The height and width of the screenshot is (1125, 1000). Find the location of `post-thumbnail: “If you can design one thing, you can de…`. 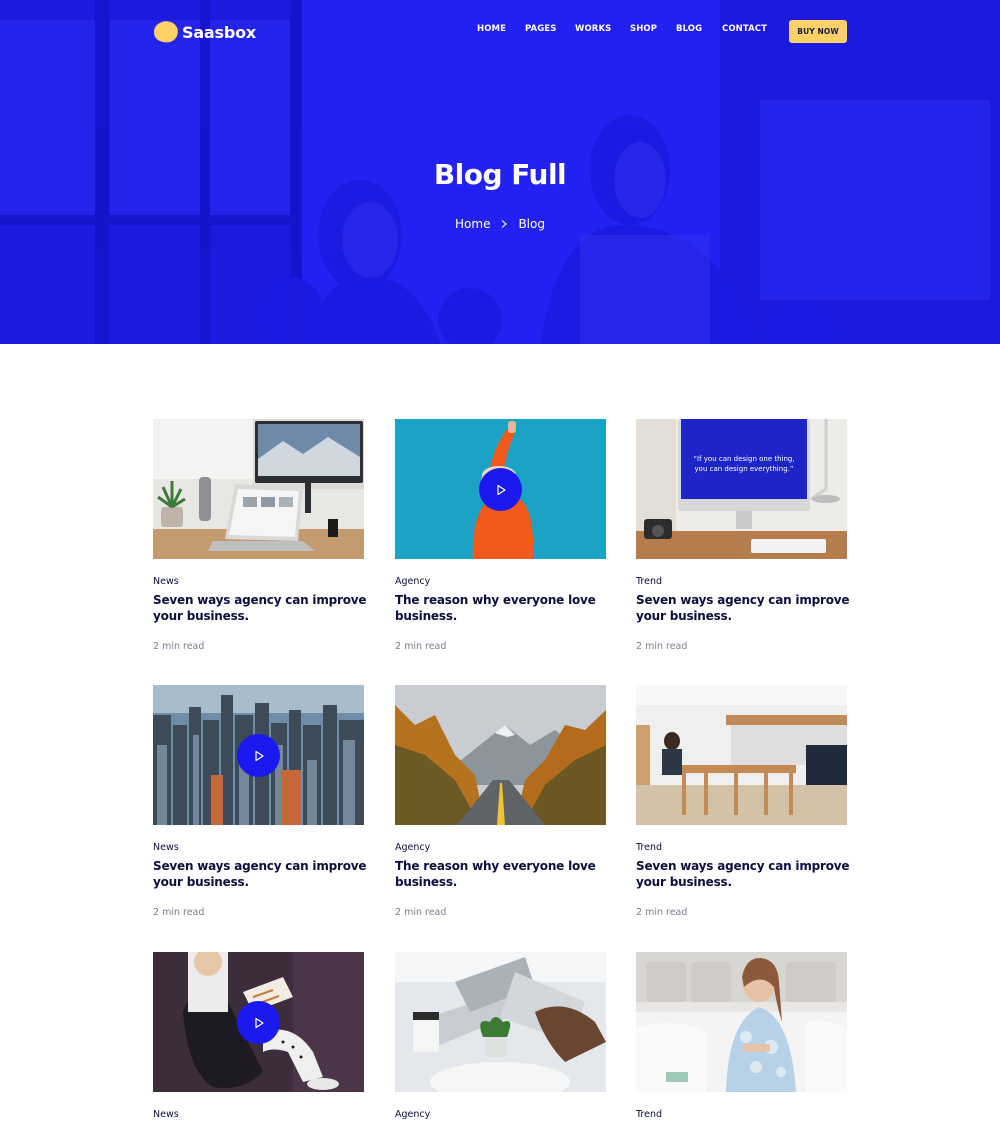

post-thumbnail: “If you can design one thing, you can de… is located at coordinates (741, 489).